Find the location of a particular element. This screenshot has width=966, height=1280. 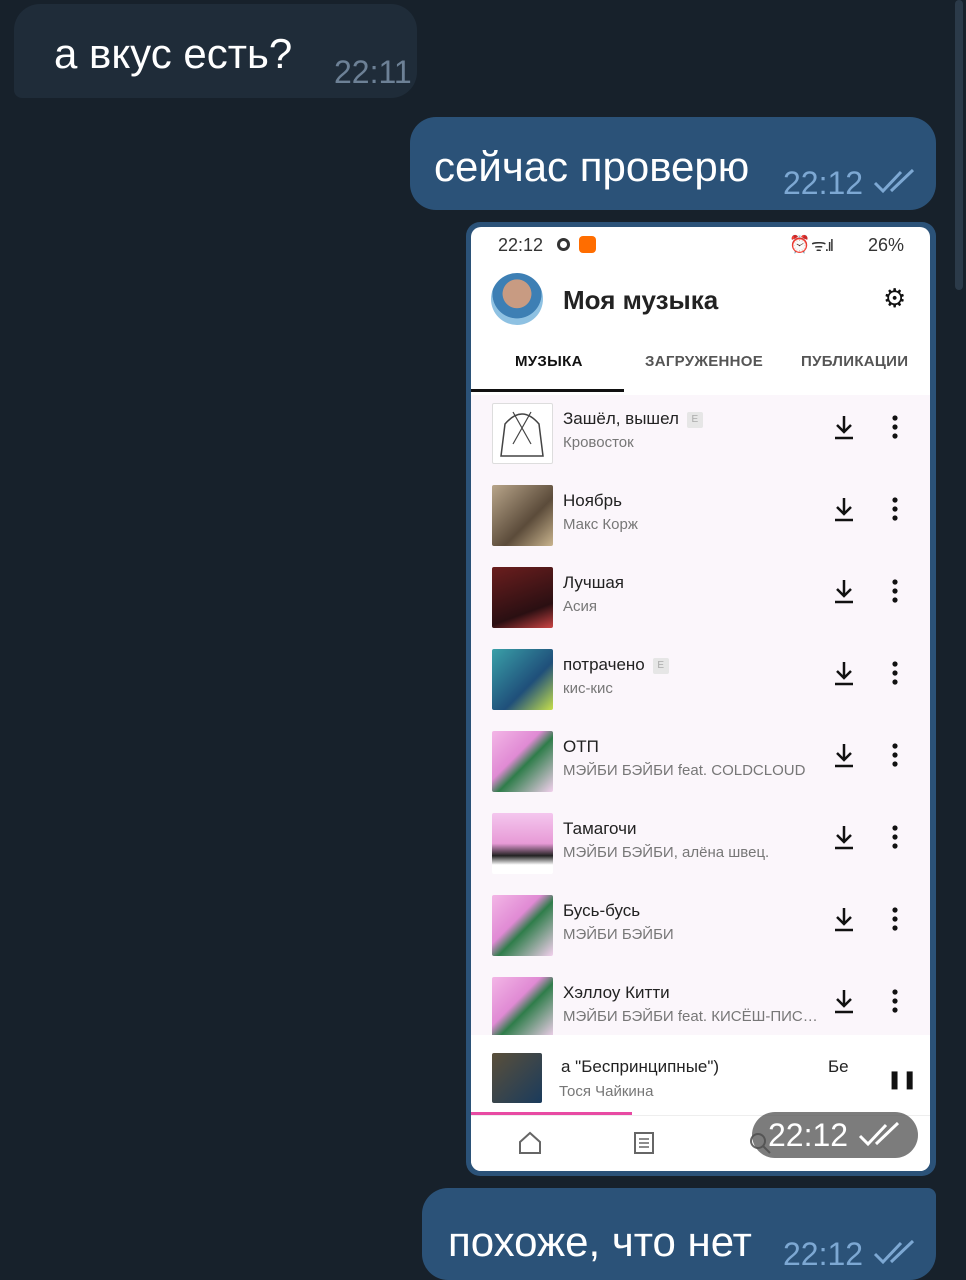

tab-downloaded: ЗАГРУЖЕННОЕ is located at coordinates (704, 361).